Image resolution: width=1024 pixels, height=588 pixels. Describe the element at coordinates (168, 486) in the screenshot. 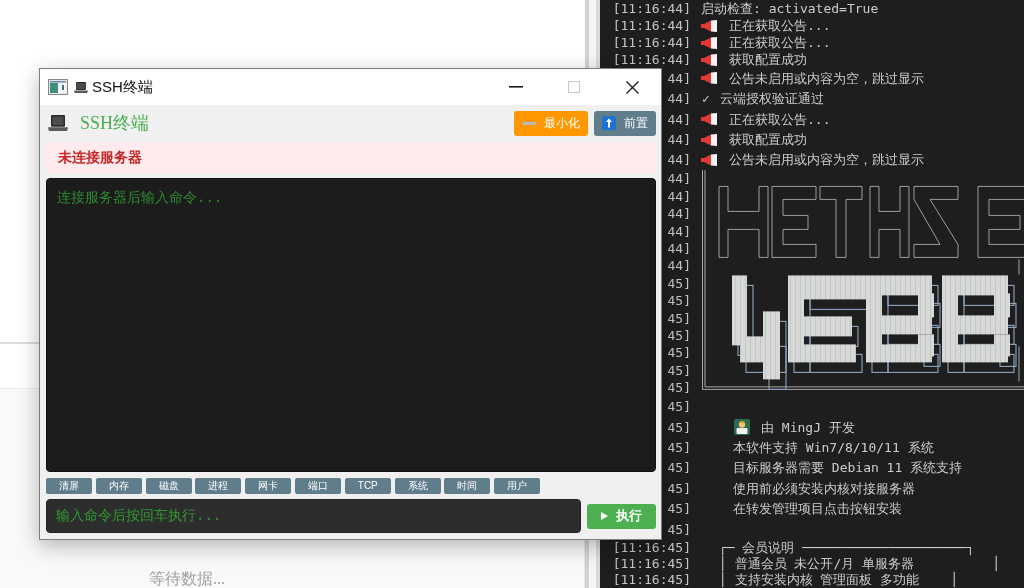

I see `quick-command-button: 磁盘` at that location.